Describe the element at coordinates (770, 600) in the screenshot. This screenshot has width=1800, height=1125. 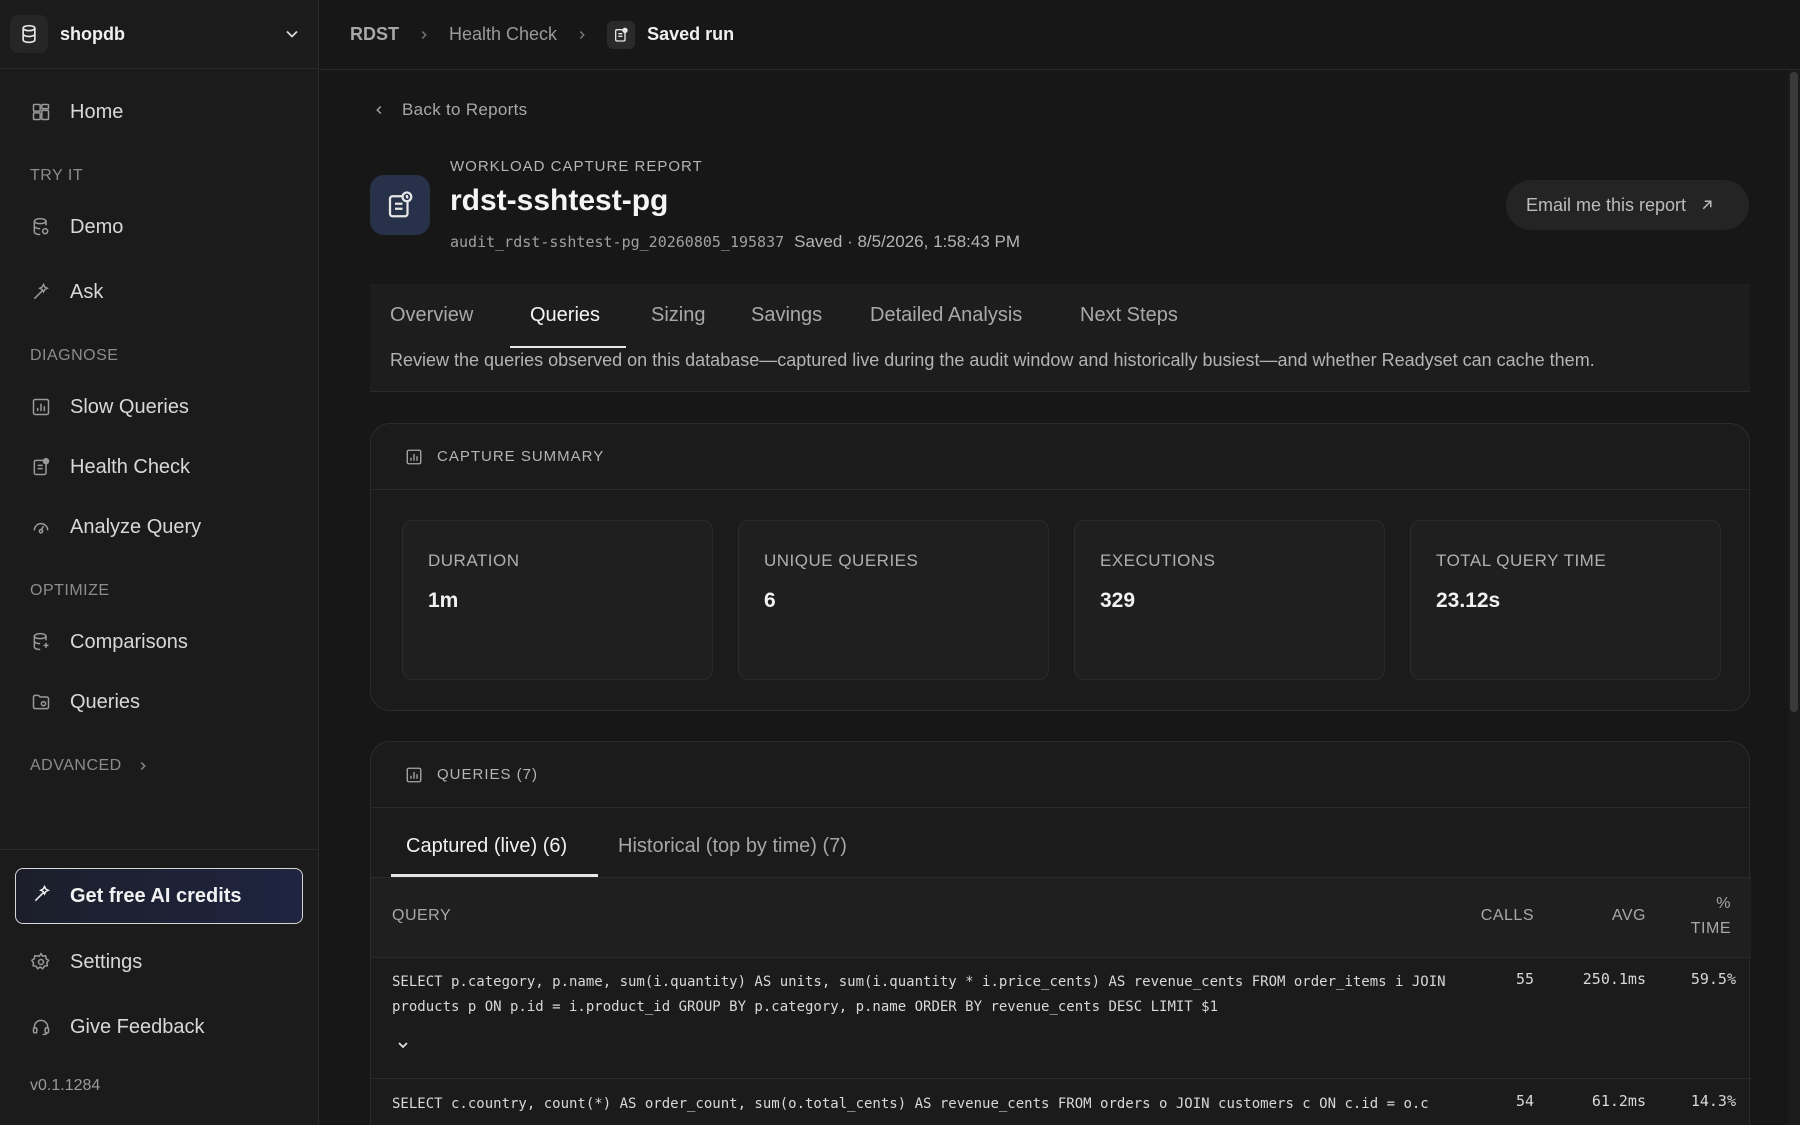
I see `stat-value: 6` at that location.